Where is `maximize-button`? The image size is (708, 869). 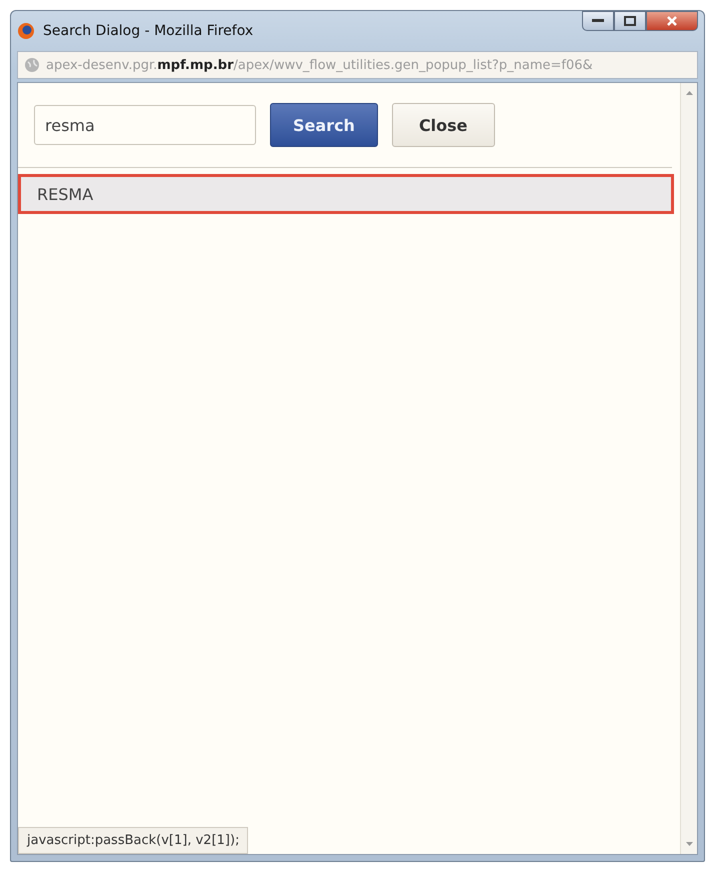
maximize-button is located at coordinates (630, 21).